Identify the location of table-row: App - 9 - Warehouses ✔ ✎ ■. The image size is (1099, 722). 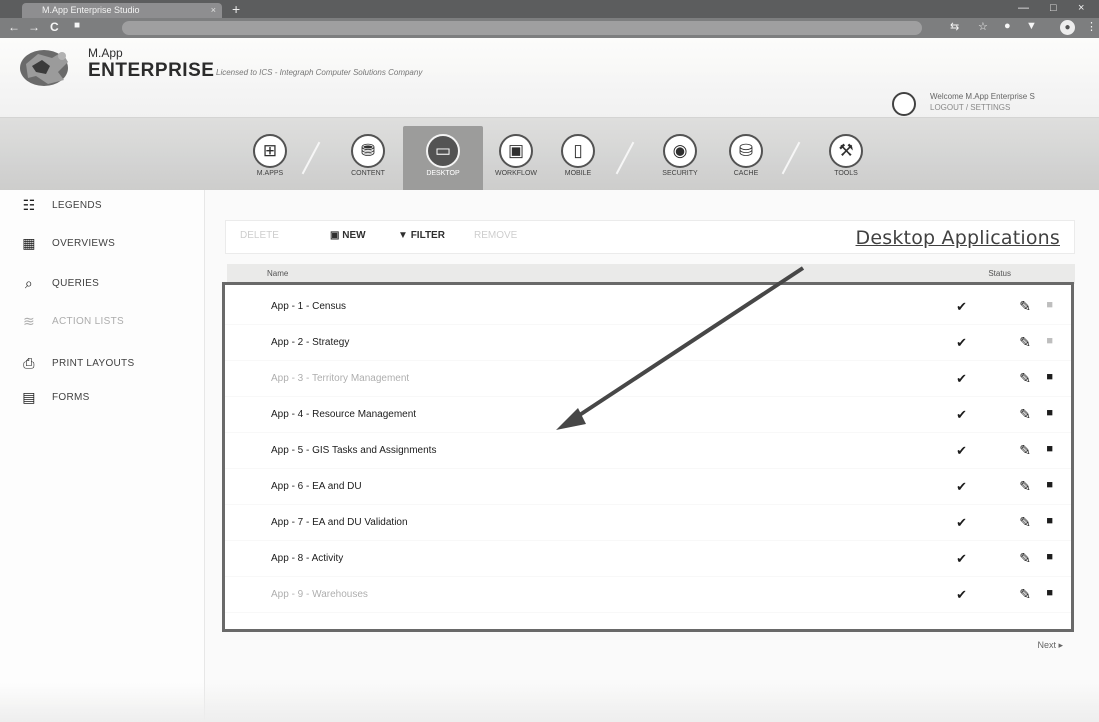
(648, 595).